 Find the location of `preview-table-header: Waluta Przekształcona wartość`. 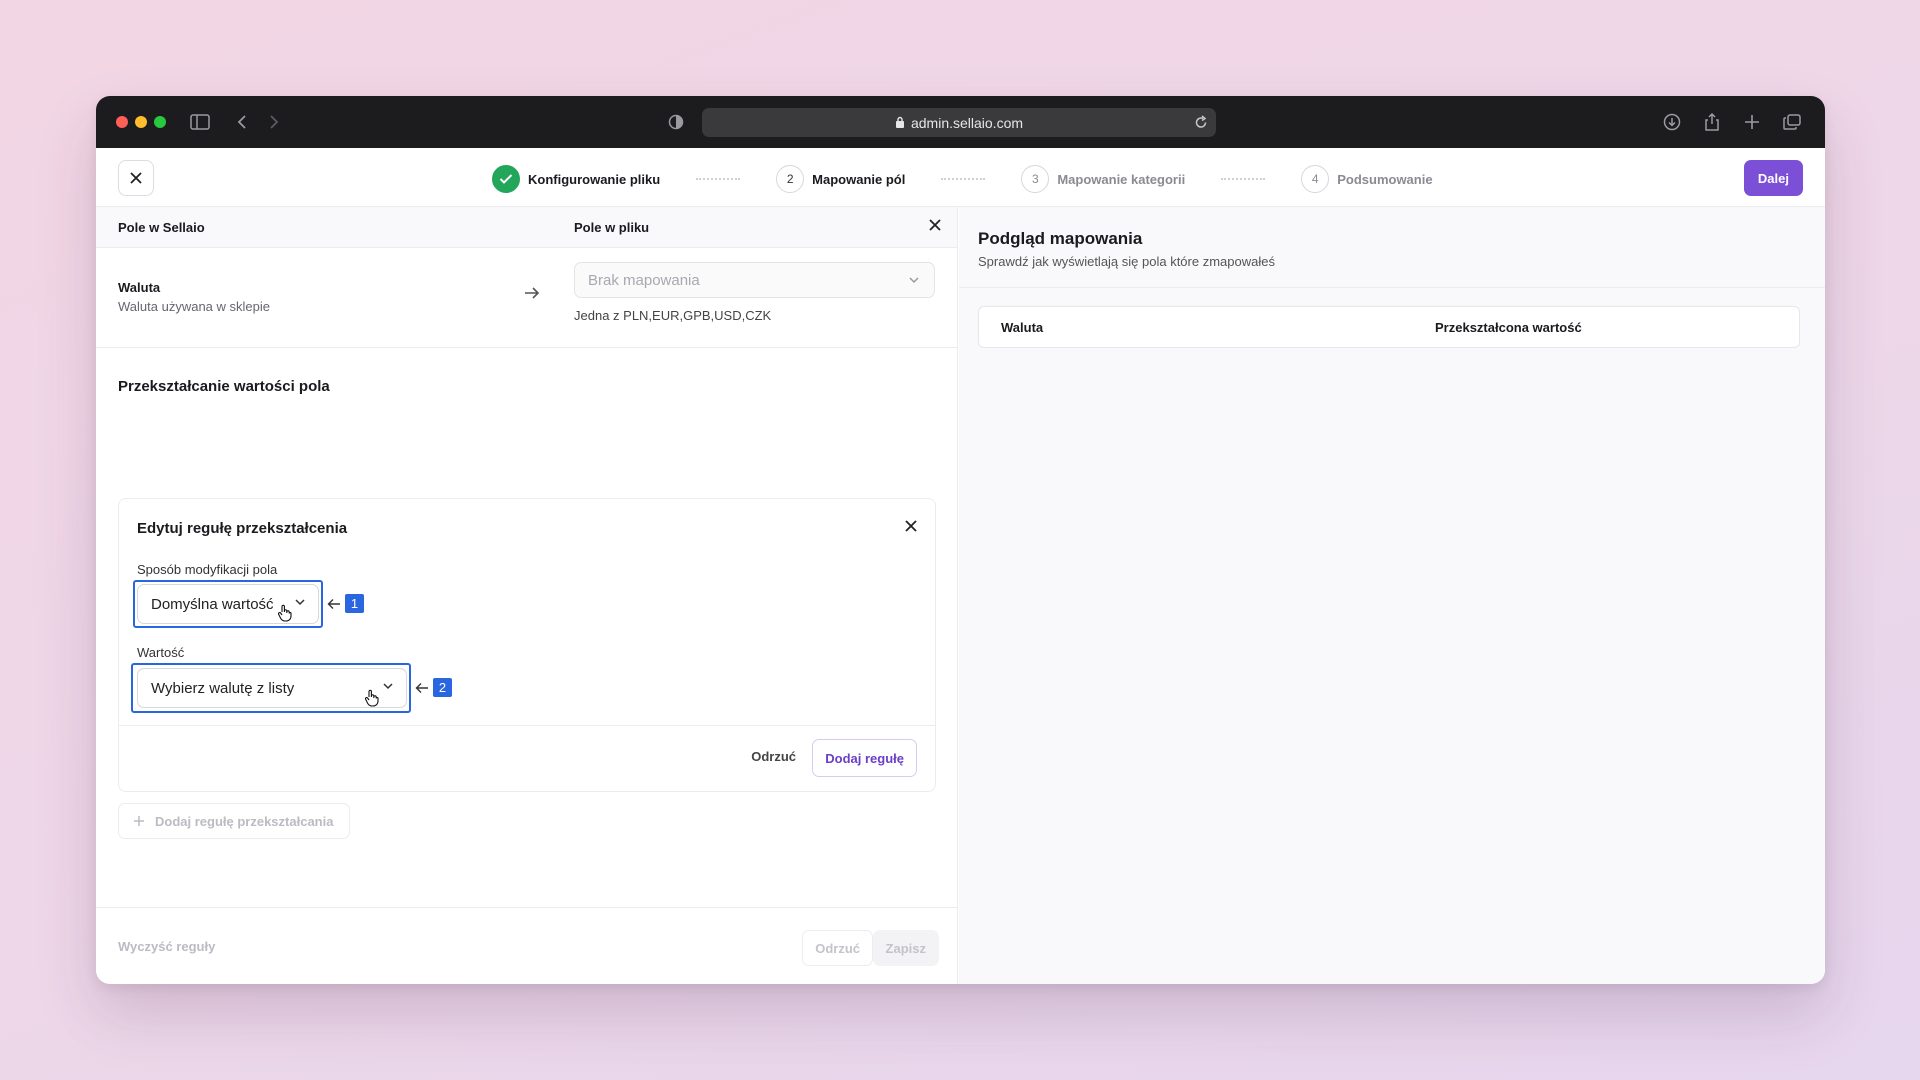

preview-table-header: Waluta Przekształcona wartość is located at coordinates (1389, 327).